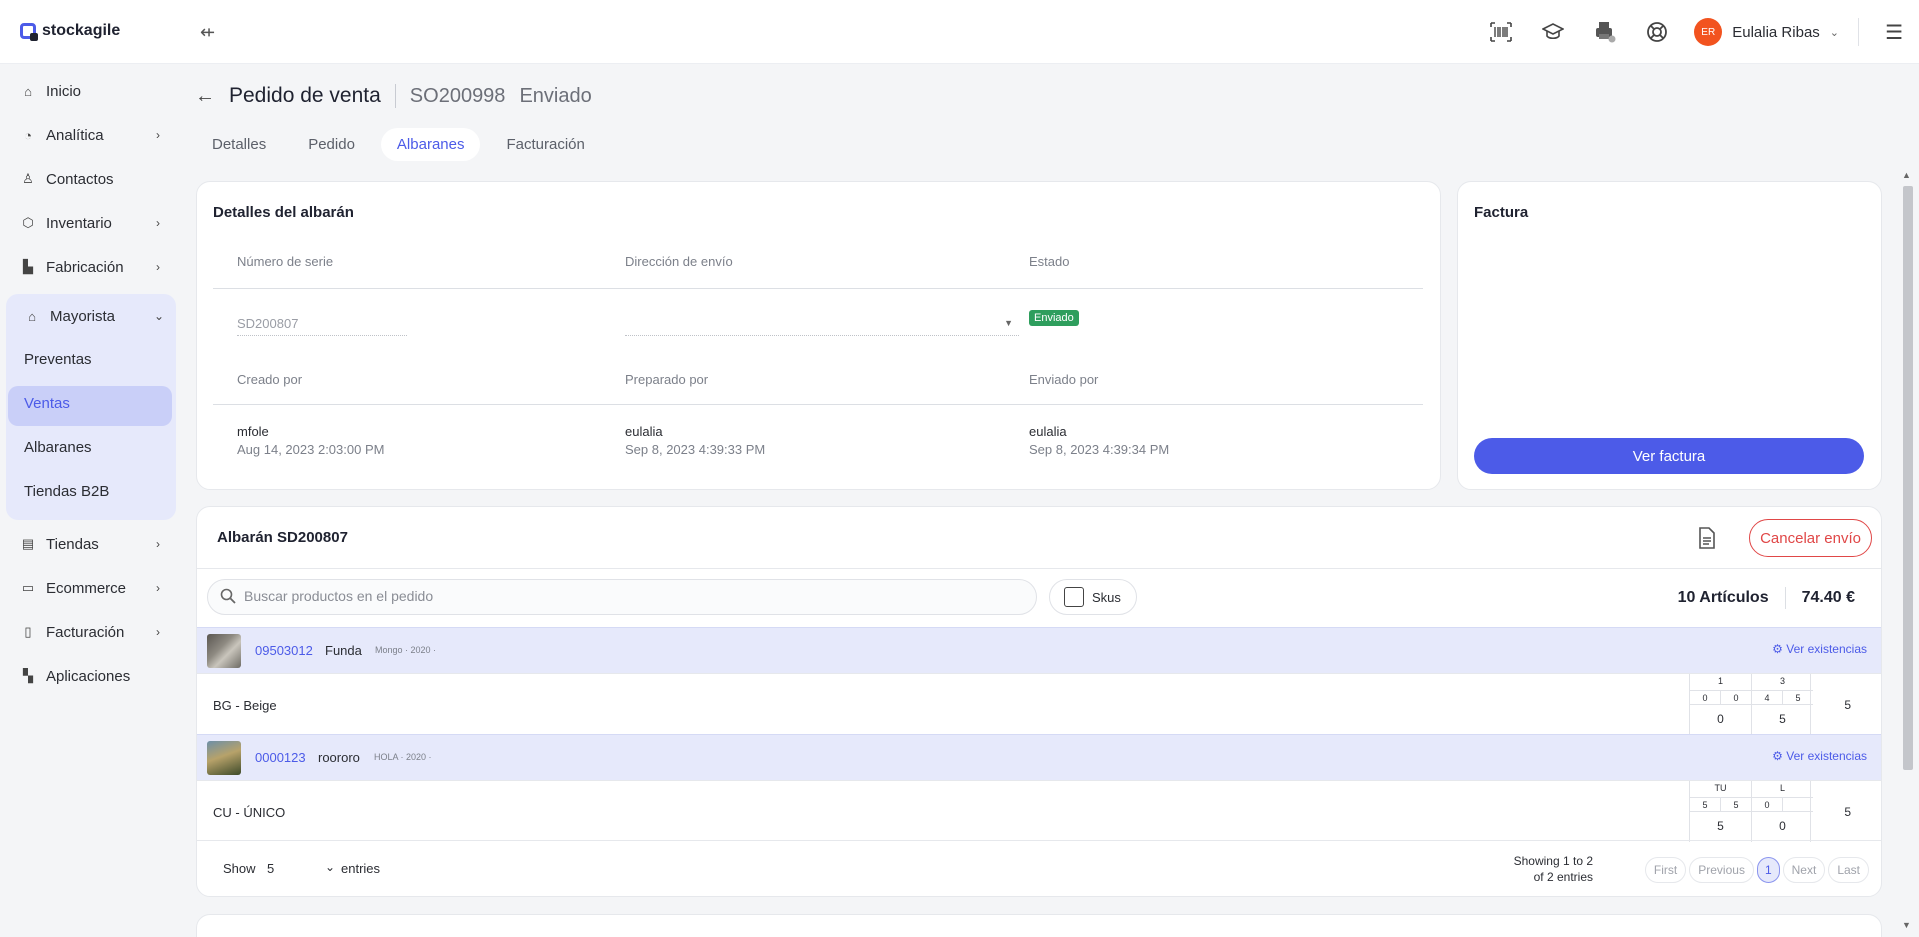 The height and width of the screenshot is (937, 1919). I want to click on size-subcell, so click(1797, 804).